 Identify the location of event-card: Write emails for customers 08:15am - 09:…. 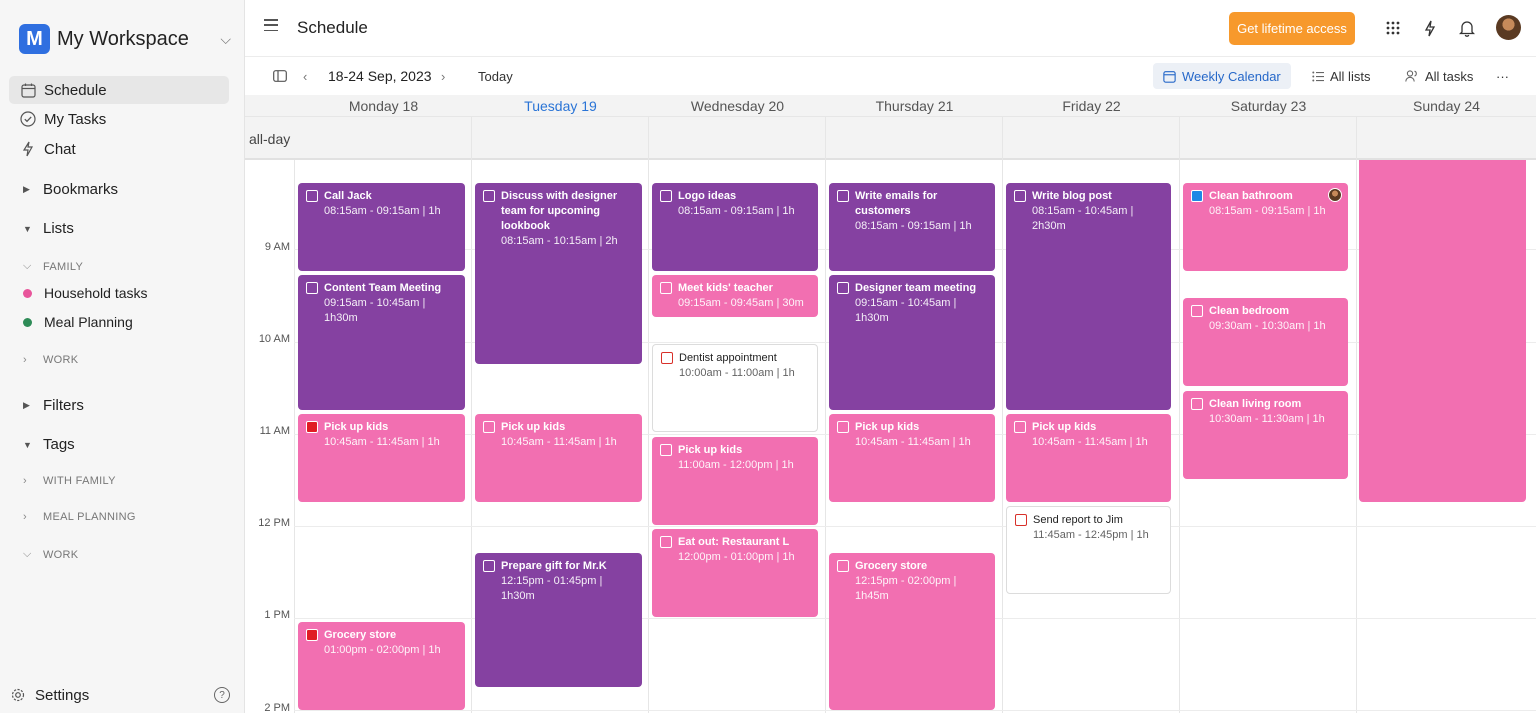
(912, 227).